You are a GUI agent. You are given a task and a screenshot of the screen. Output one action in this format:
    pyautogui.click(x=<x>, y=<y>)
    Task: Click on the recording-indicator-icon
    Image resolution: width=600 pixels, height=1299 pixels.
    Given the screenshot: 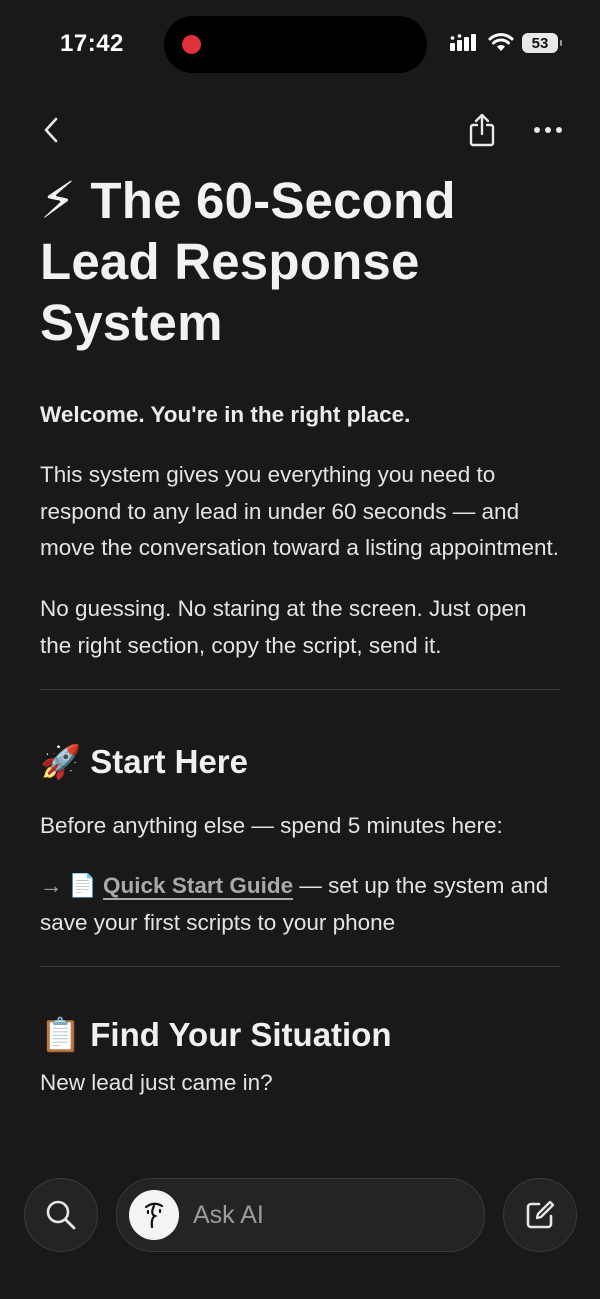 What is the action you would take?
    pyautogui.click(x=191, y=44)
    